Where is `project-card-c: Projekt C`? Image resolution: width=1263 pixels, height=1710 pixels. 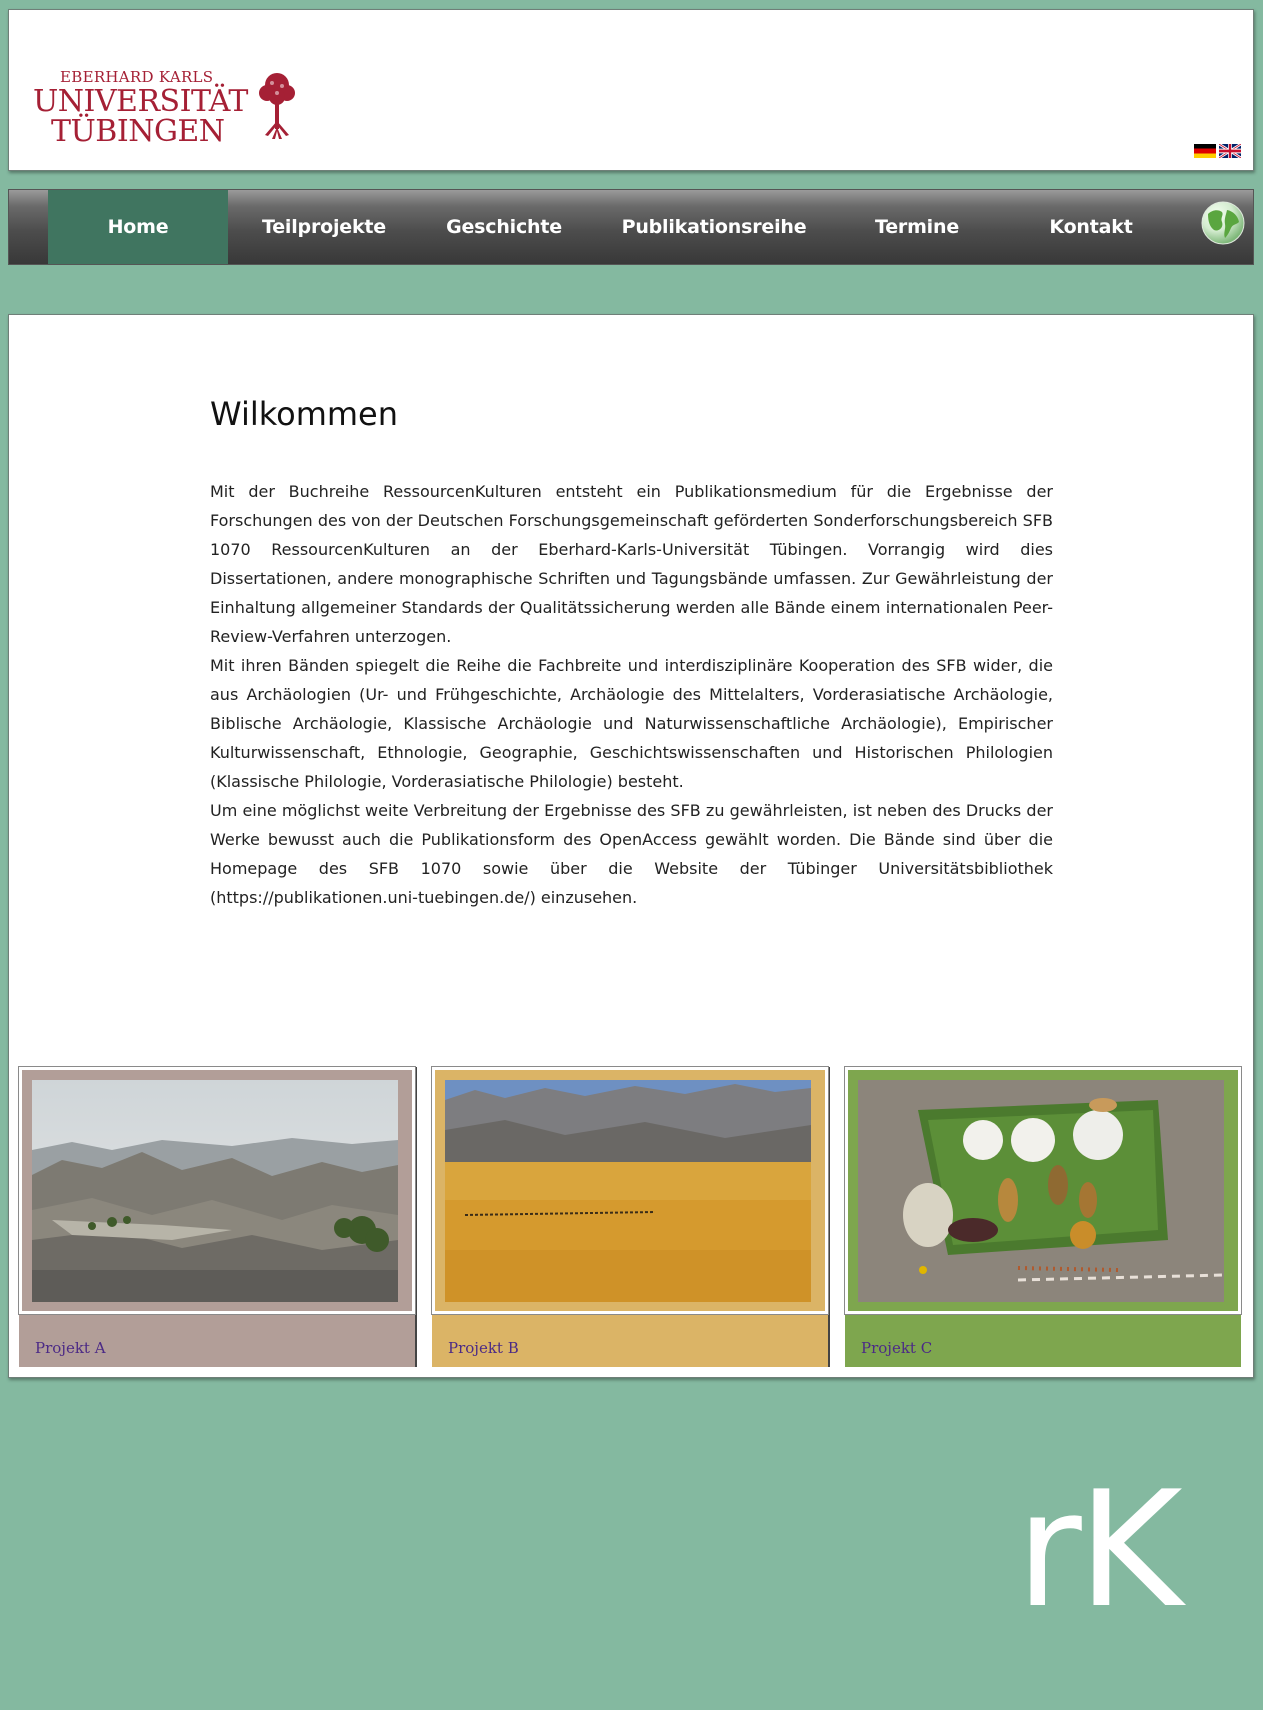
project-card-c: Projekt C is located at coordinates (1043, 1216).